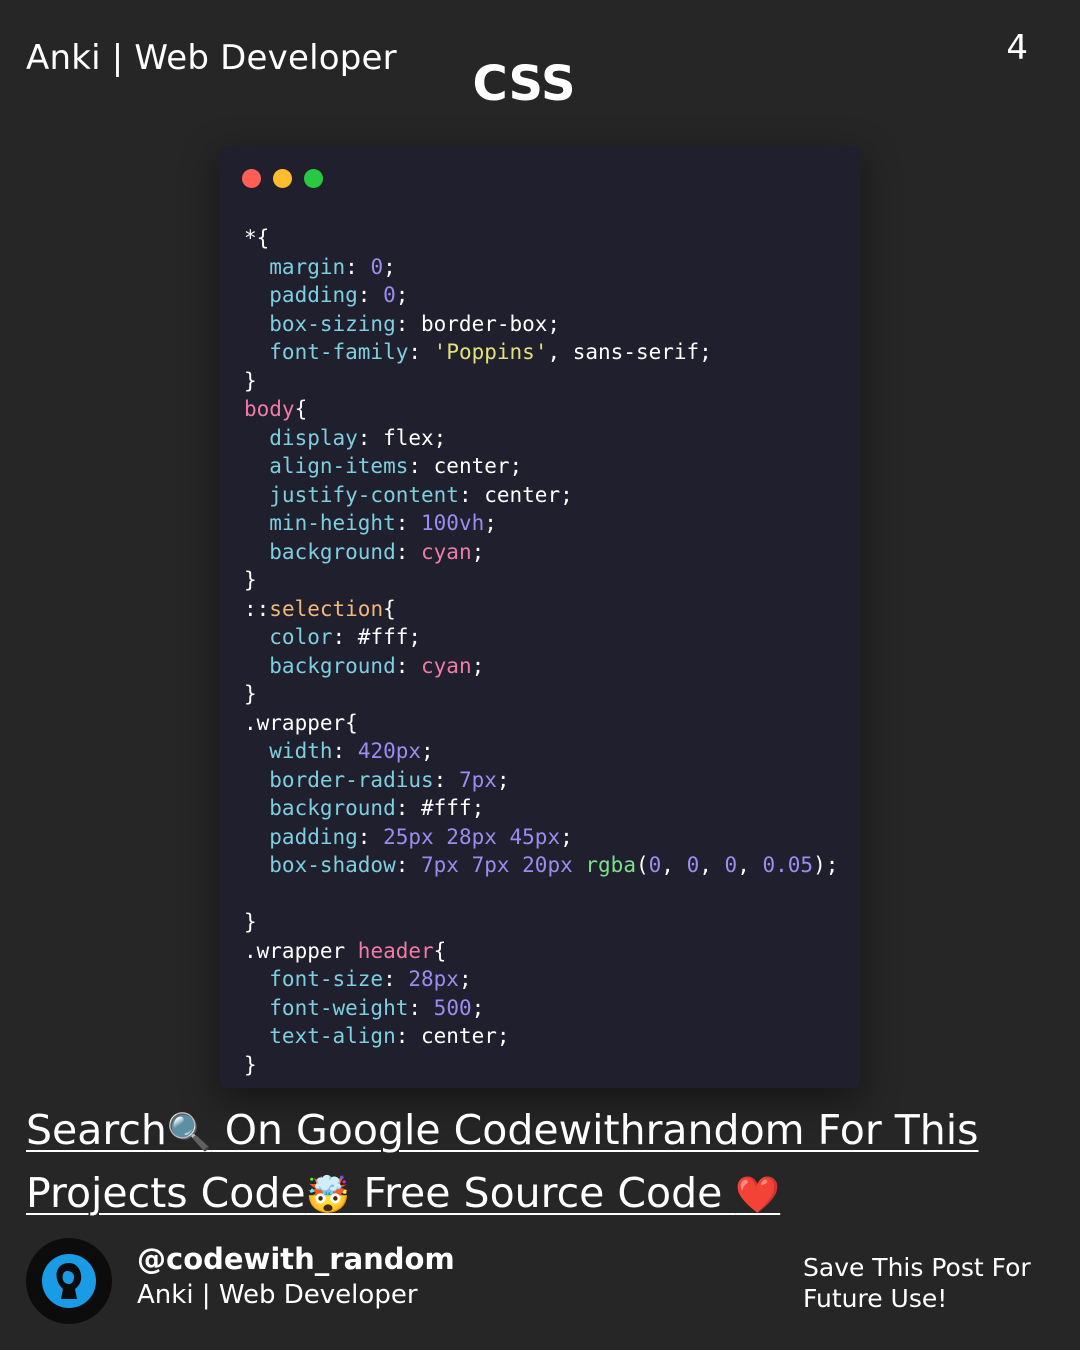  I want to click on code-token: 7px 7px 20px, so click(503, 865).